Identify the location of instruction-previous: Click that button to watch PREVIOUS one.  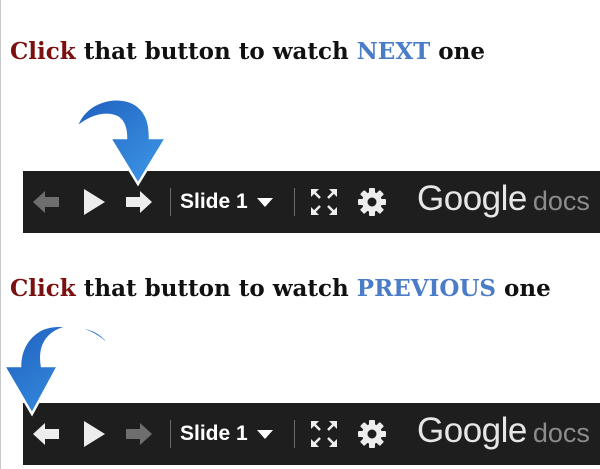
(280, 288).